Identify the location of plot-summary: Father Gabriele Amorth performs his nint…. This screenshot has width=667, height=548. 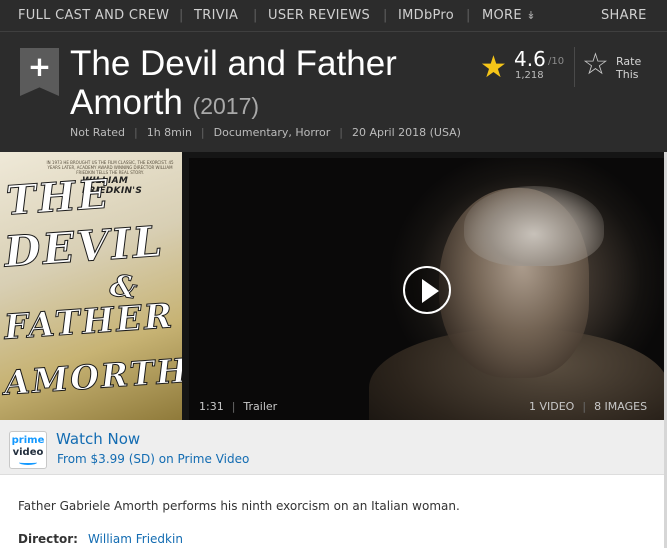
(239, 506).